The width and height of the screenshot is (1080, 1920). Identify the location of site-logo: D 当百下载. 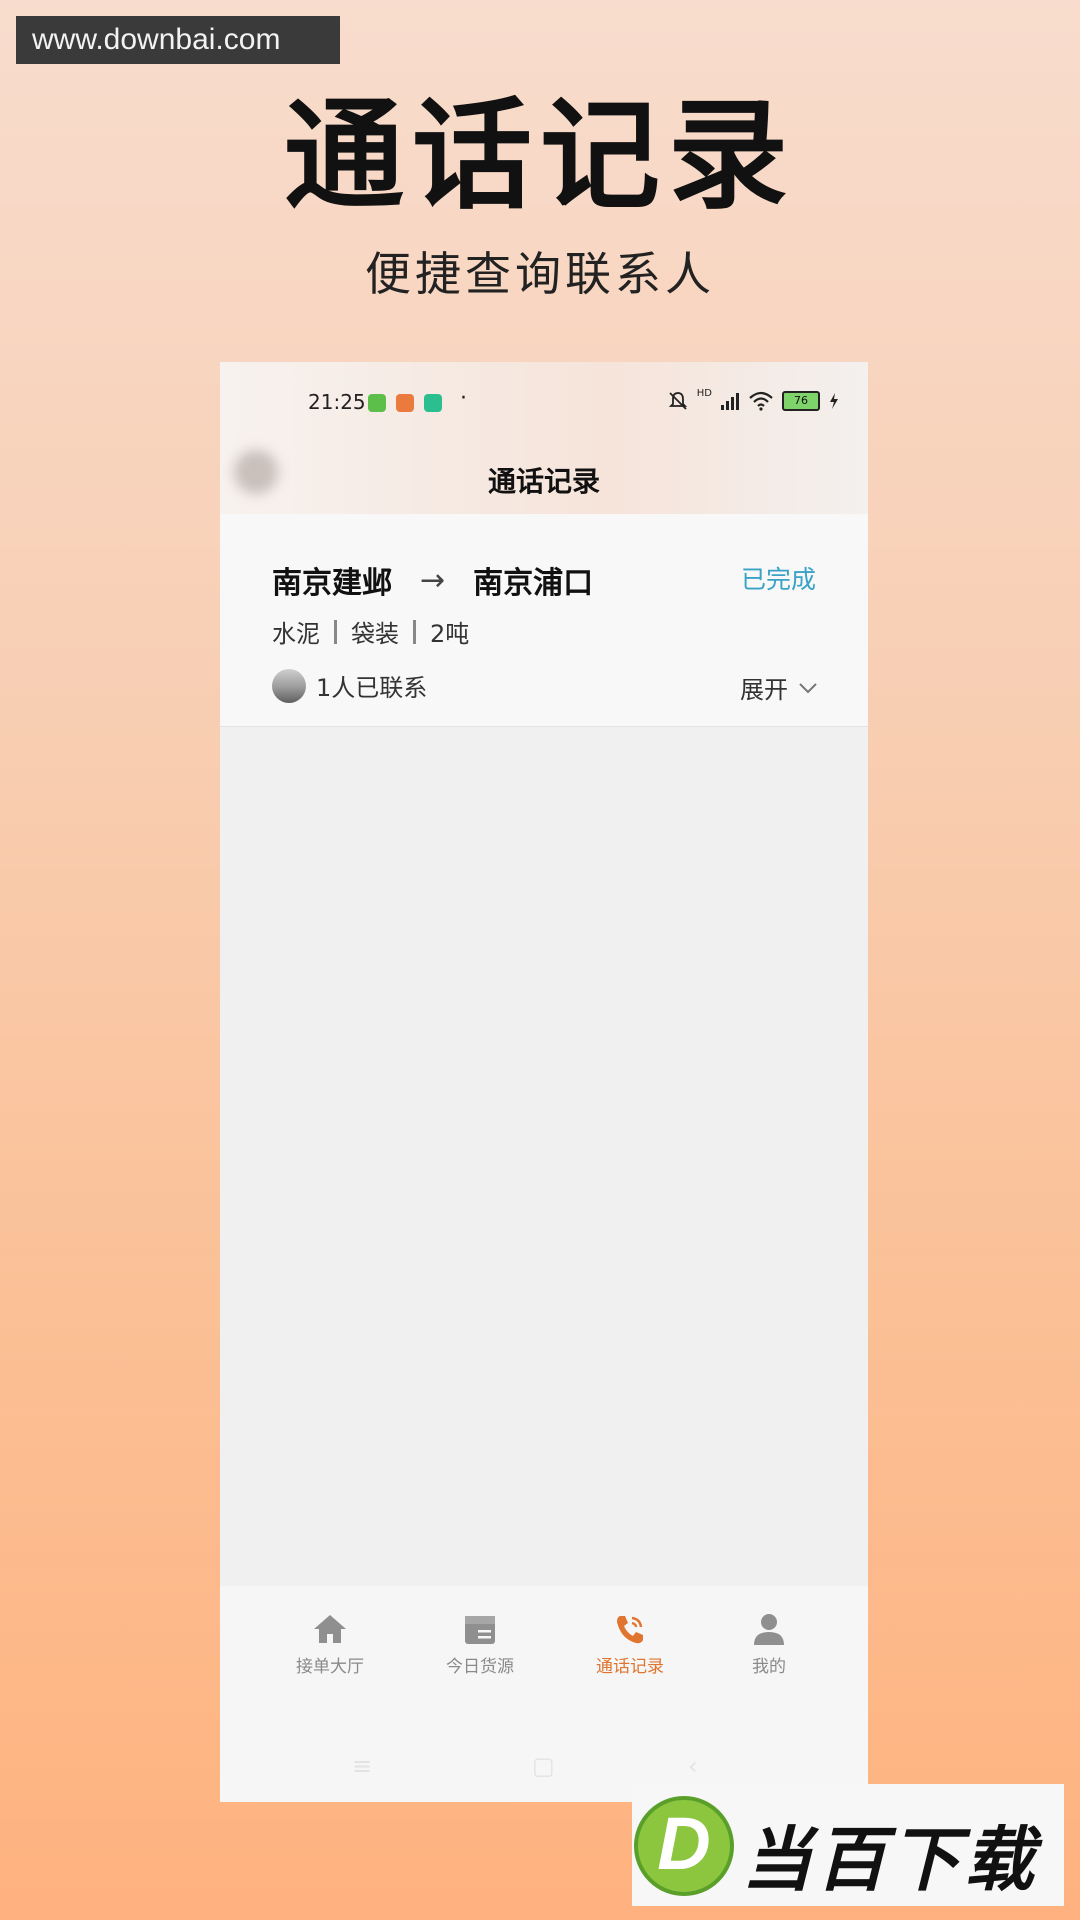
(848, 1845).